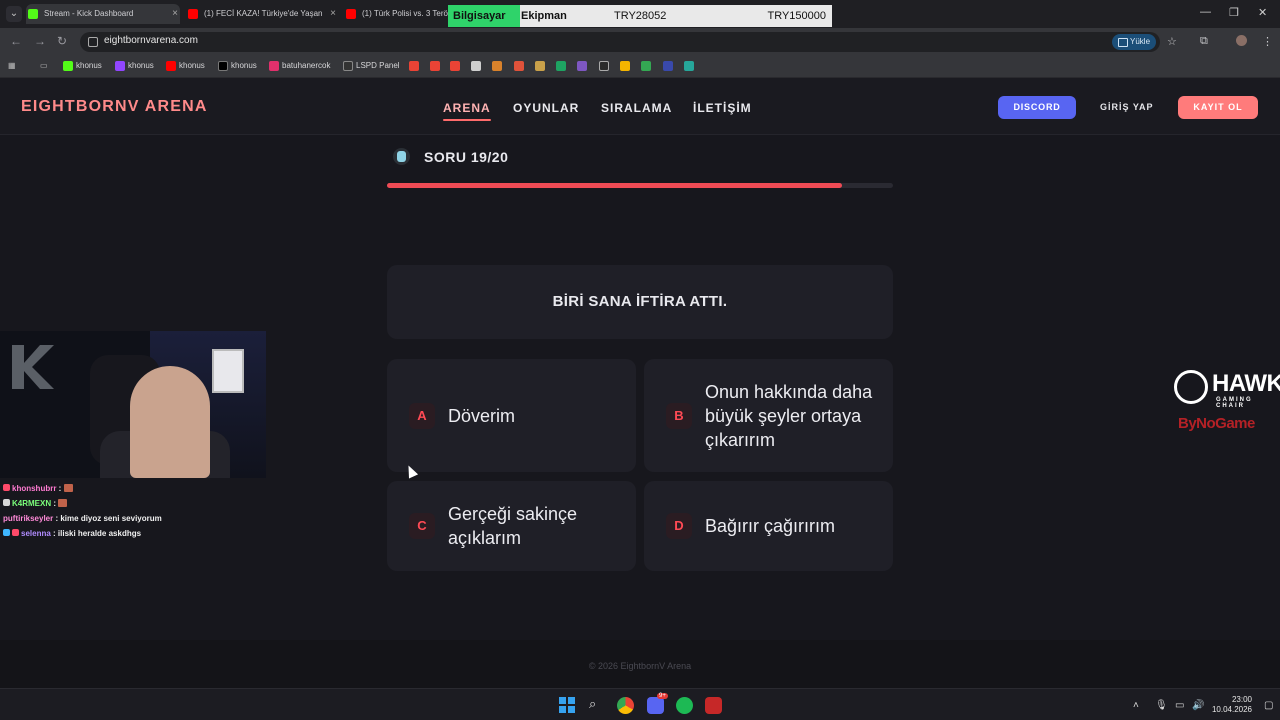 The width and height of the screenshot is (1280, 720). I want to click on login-button: GİRİŞ YAP, so click(1127, 107).